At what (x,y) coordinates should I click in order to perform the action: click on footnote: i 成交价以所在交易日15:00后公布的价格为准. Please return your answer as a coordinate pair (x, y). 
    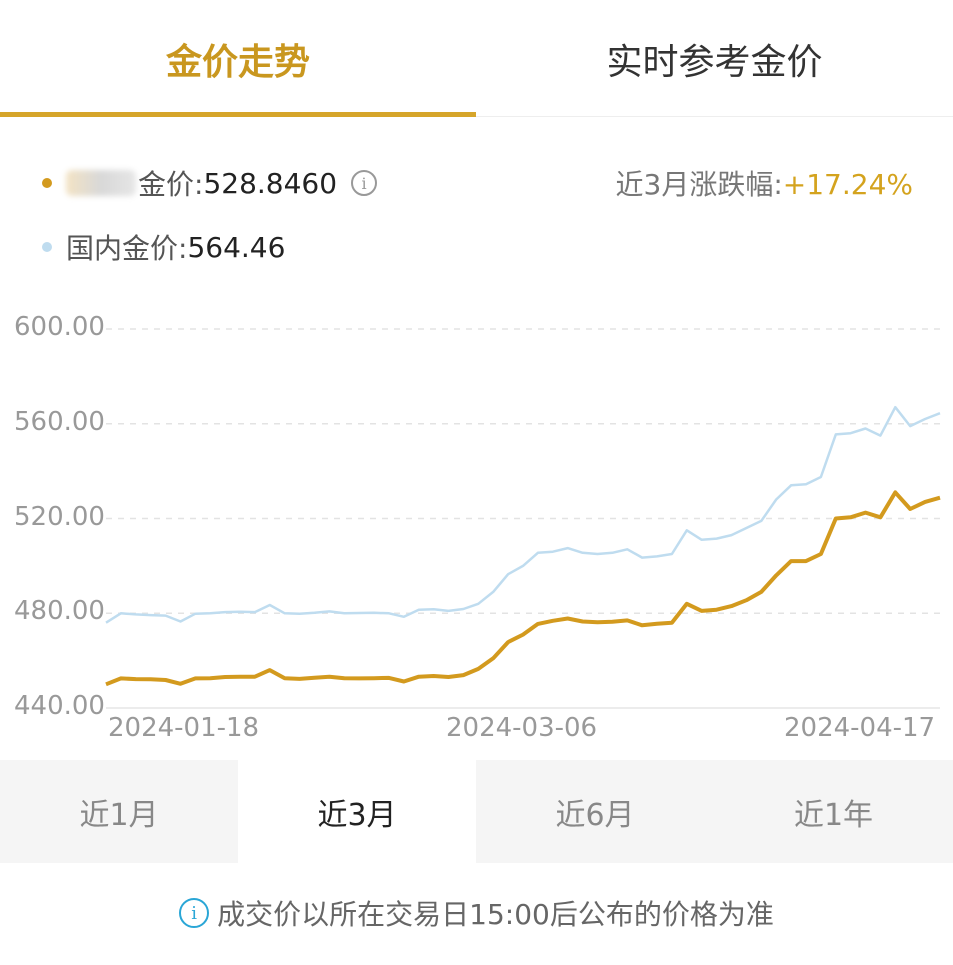
    Looking at the image, I should click on (476, 913).